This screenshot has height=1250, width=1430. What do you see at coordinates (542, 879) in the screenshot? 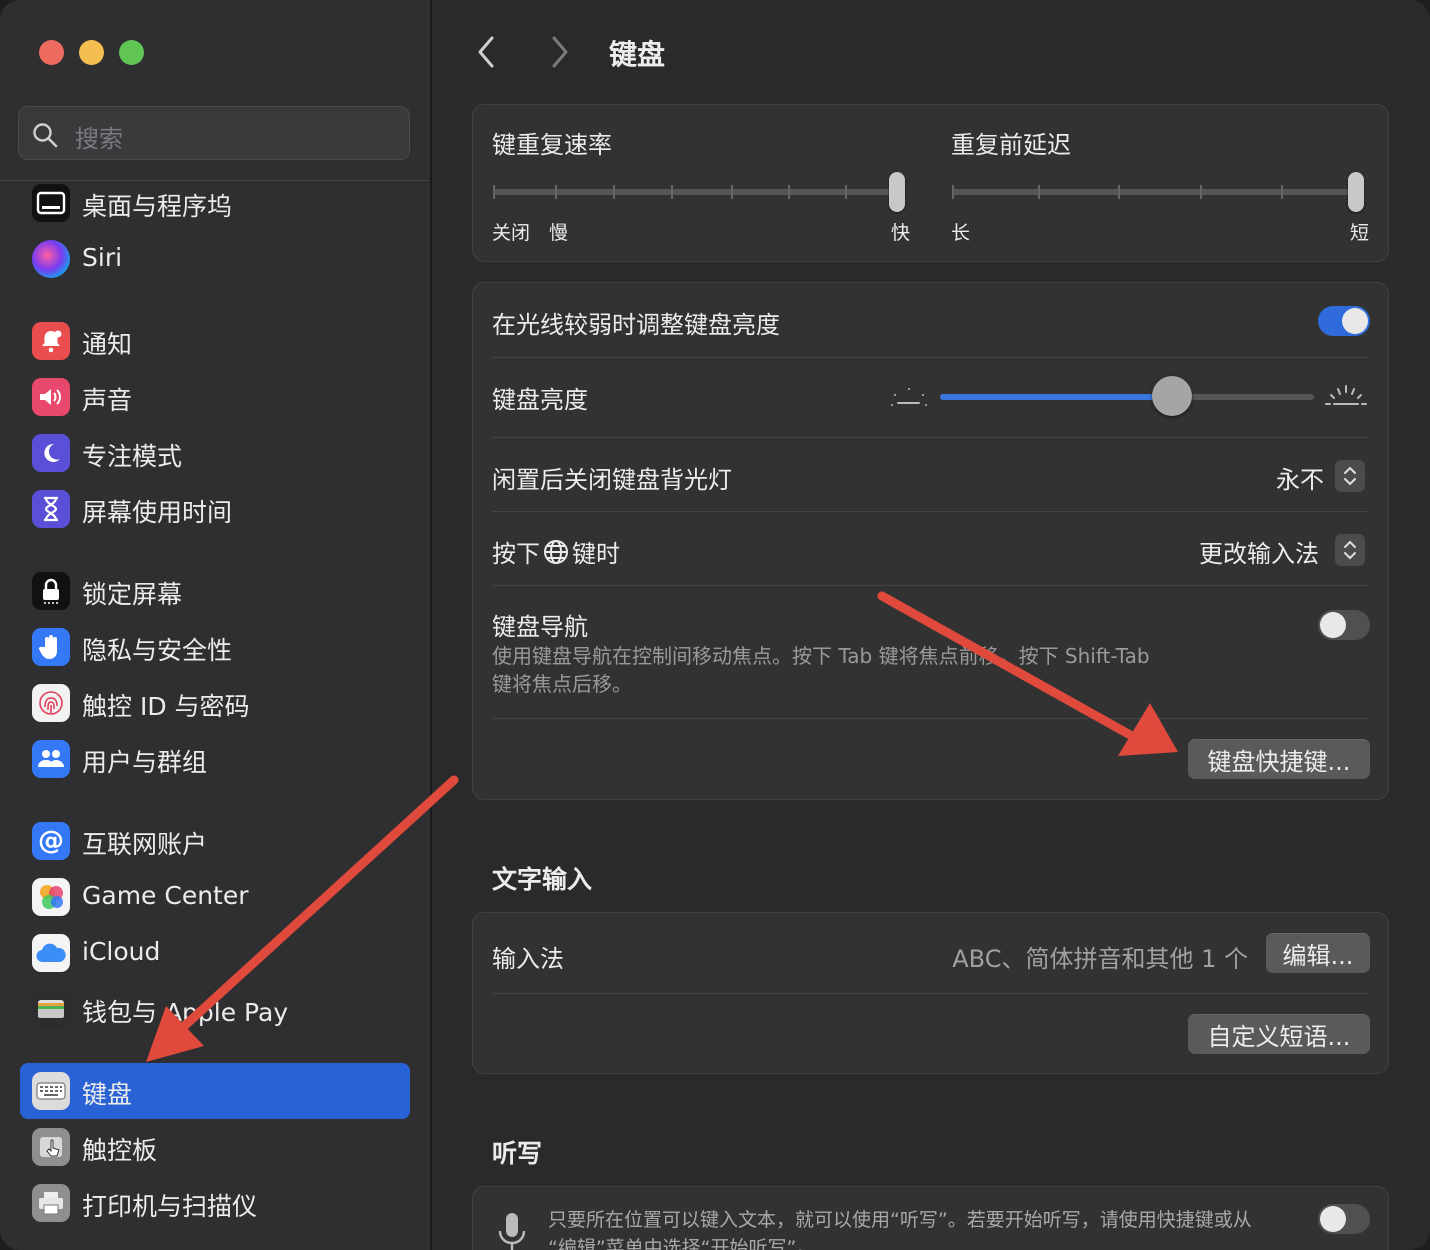
I see `text-input-heading: 文字输入` at bounding box center [542, 879].